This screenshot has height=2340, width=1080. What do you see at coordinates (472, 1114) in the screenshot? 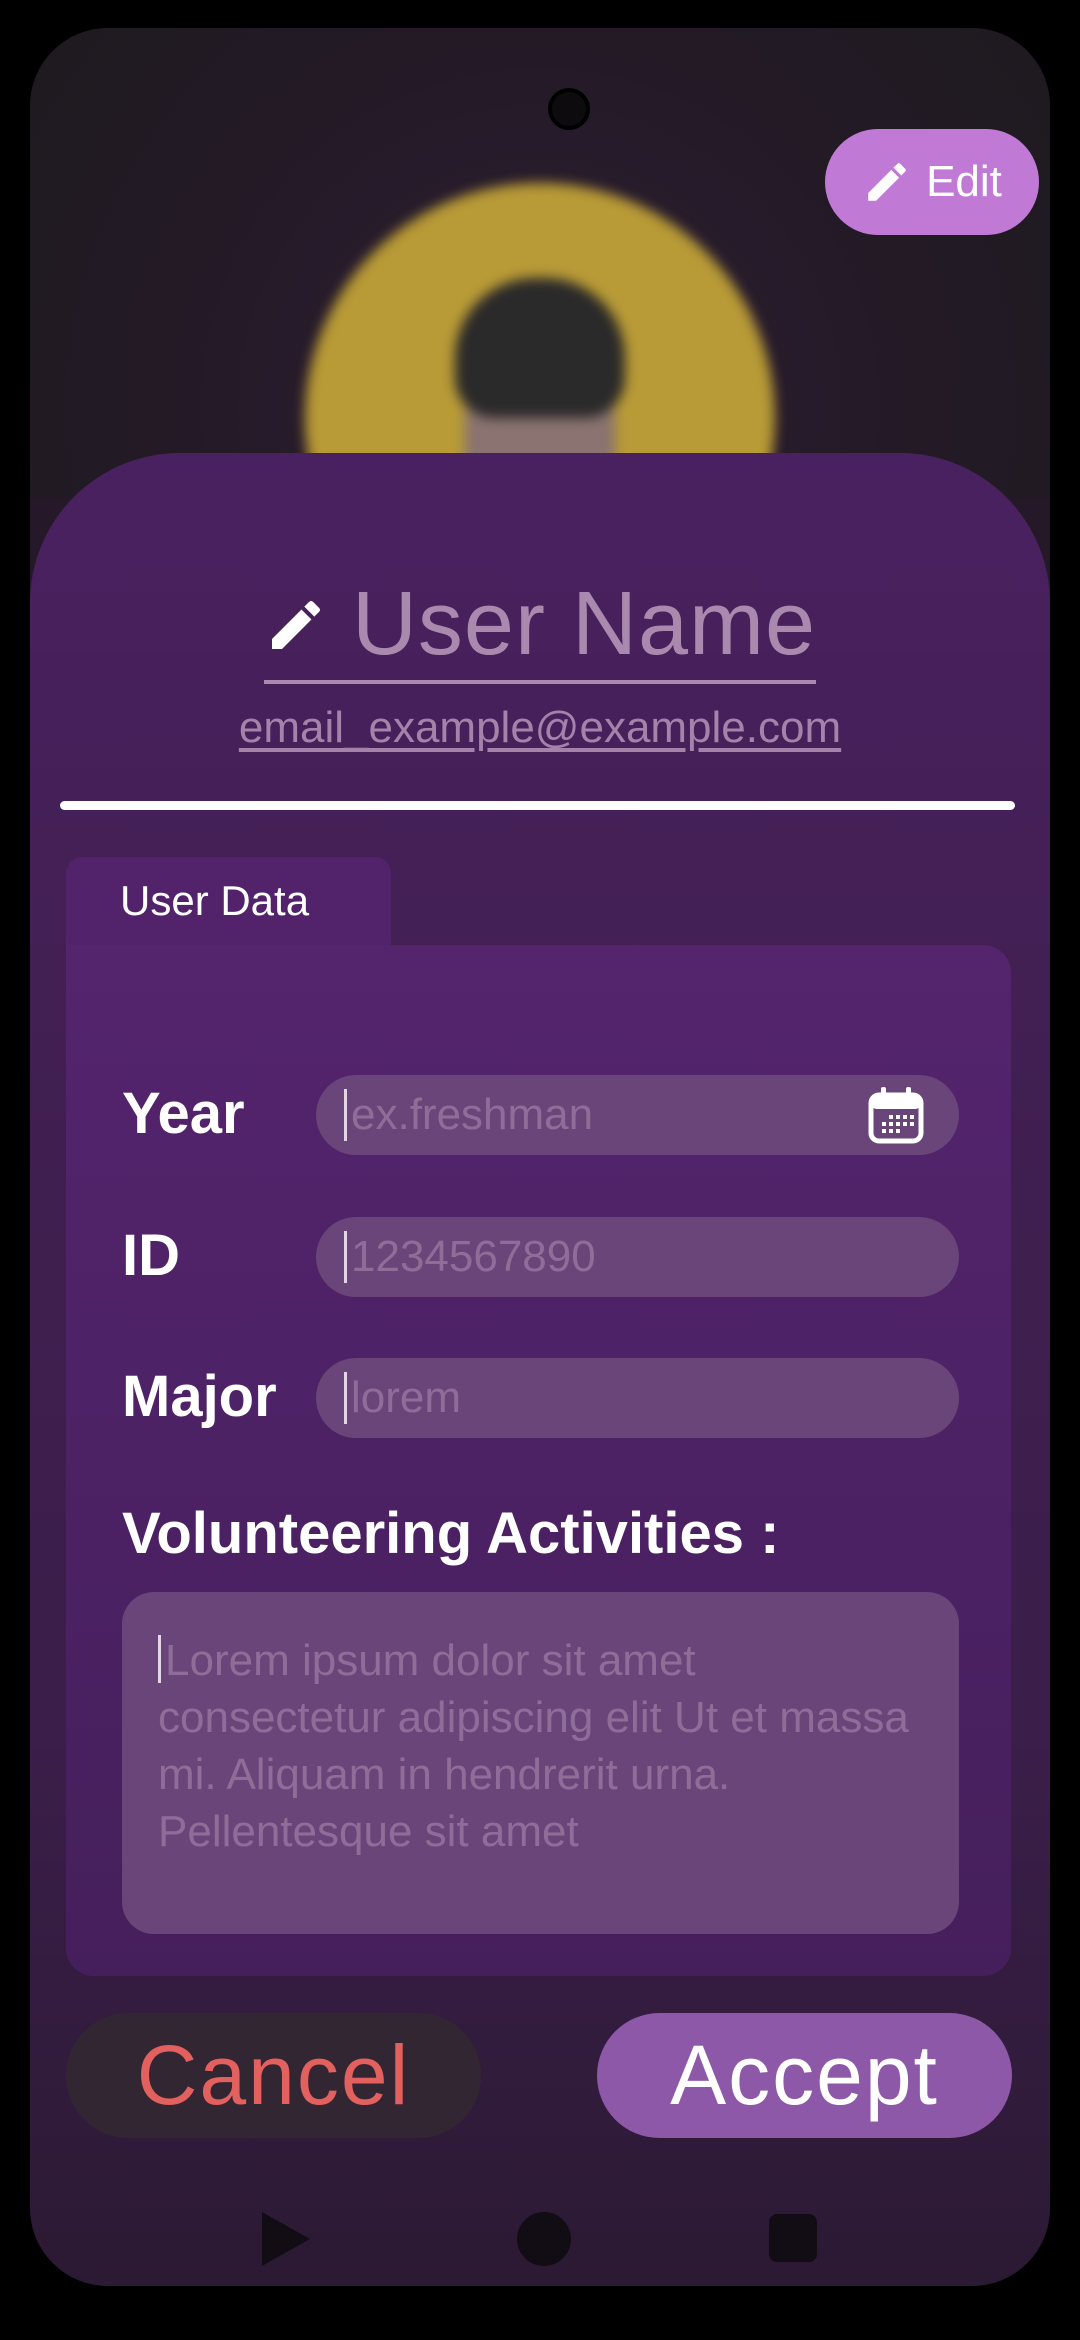
I see `year-placeholder: ex.freshman` at bounding box center [472, 1114].